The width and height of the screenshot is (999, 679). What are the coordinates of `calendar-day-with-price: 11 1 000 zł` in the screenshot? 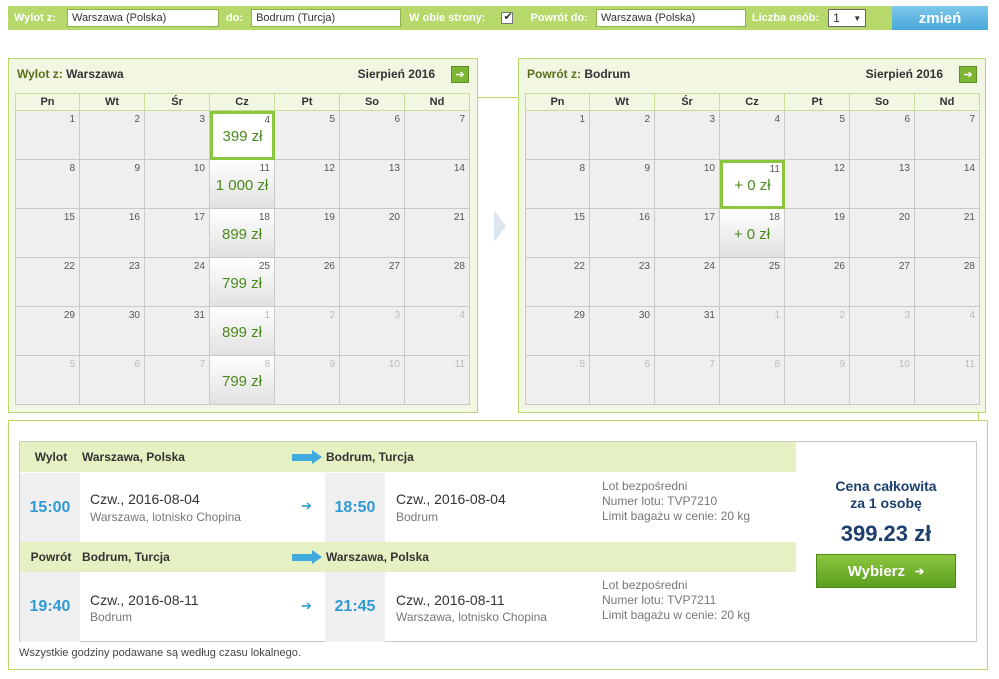 It's located at (242, 184).